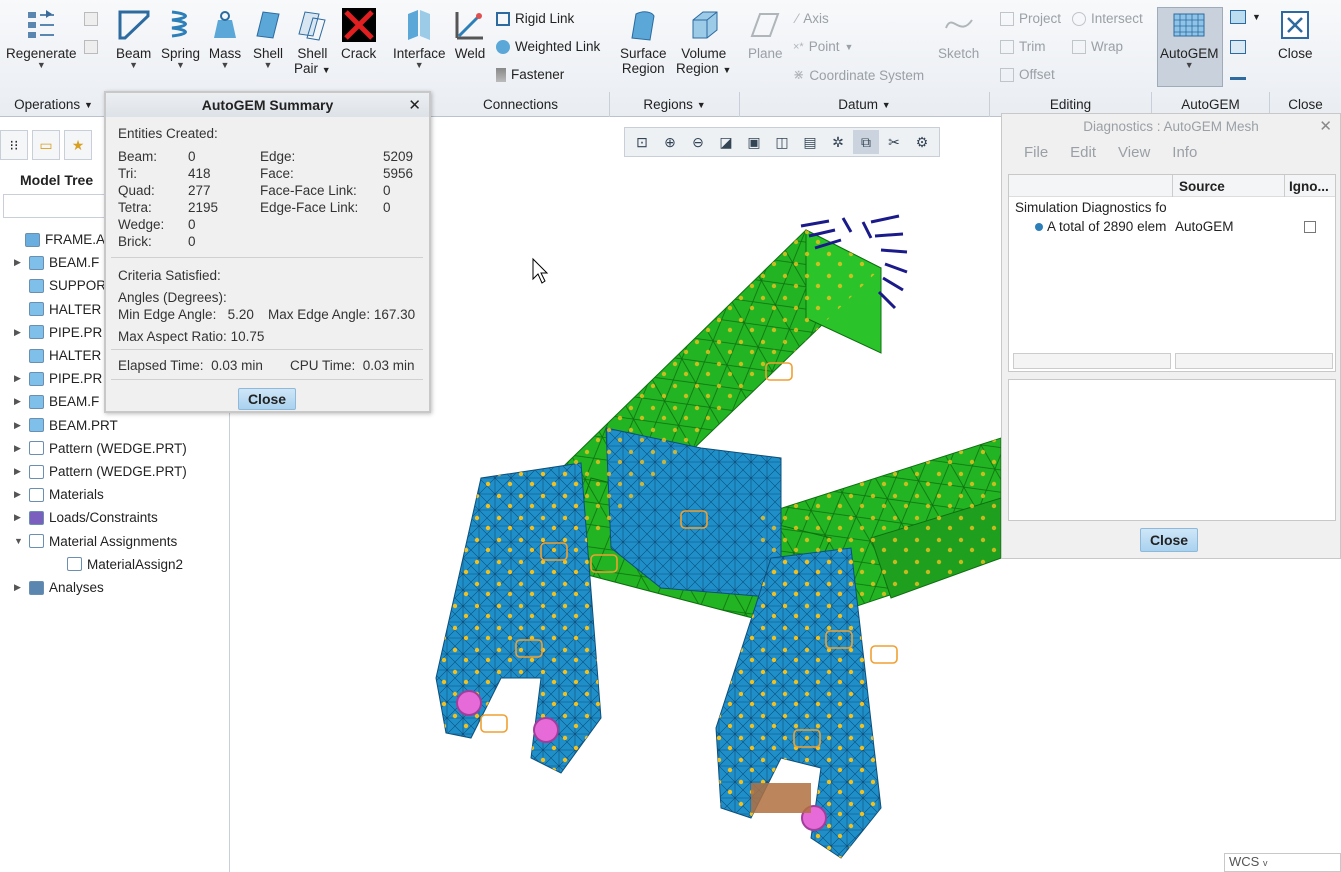 This screenshot has width=1341, height=872. What do you see at coordinates (118, 471) in the screenshot?
I see `tree-item-label: Pattern (WEDGE.PRT)` at bounding box center [118, 471].